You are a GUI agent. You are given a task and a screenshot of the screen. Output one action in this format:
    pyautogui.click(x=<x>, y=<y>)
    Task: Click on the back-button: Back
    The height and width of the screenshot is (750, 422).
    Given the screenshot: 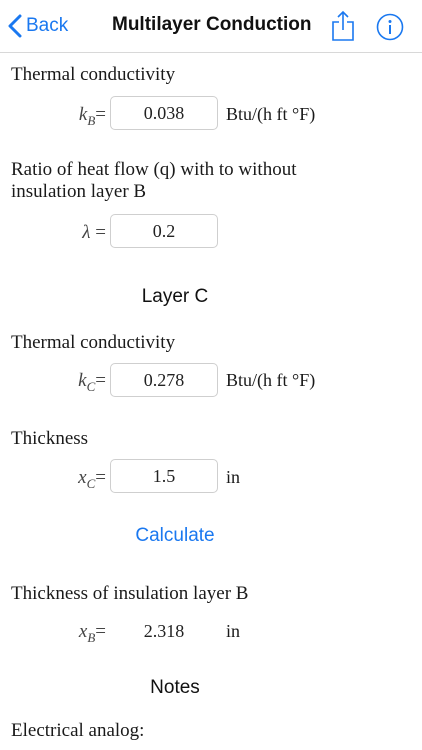 What is the action you would take?
    pyautogui.click(x=38, y=26)
    